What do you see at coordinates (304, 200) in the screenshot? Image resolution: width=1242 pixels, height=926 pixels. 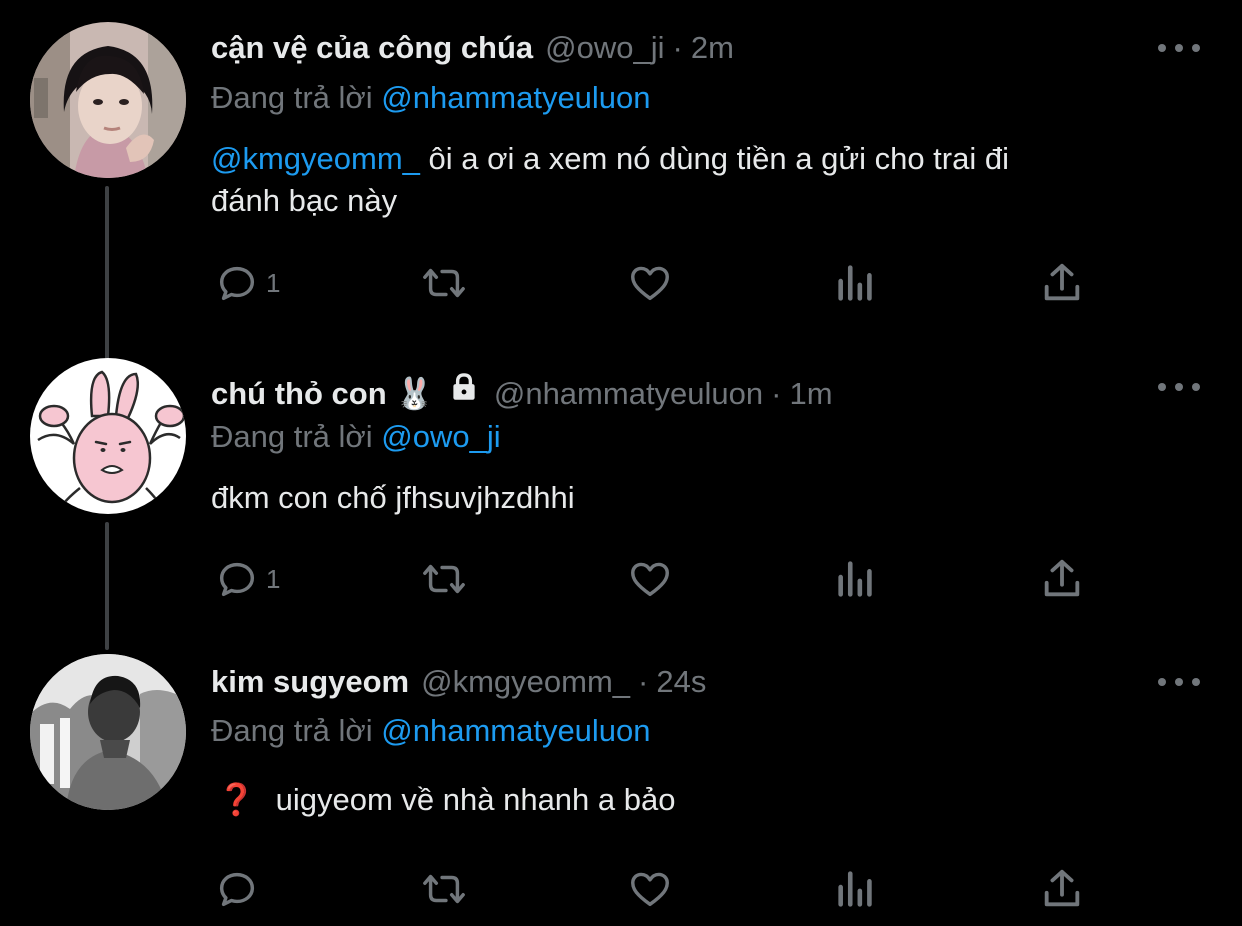 I see `tweet-text-line: đánh bạc này` at bounding box center [304, 200].